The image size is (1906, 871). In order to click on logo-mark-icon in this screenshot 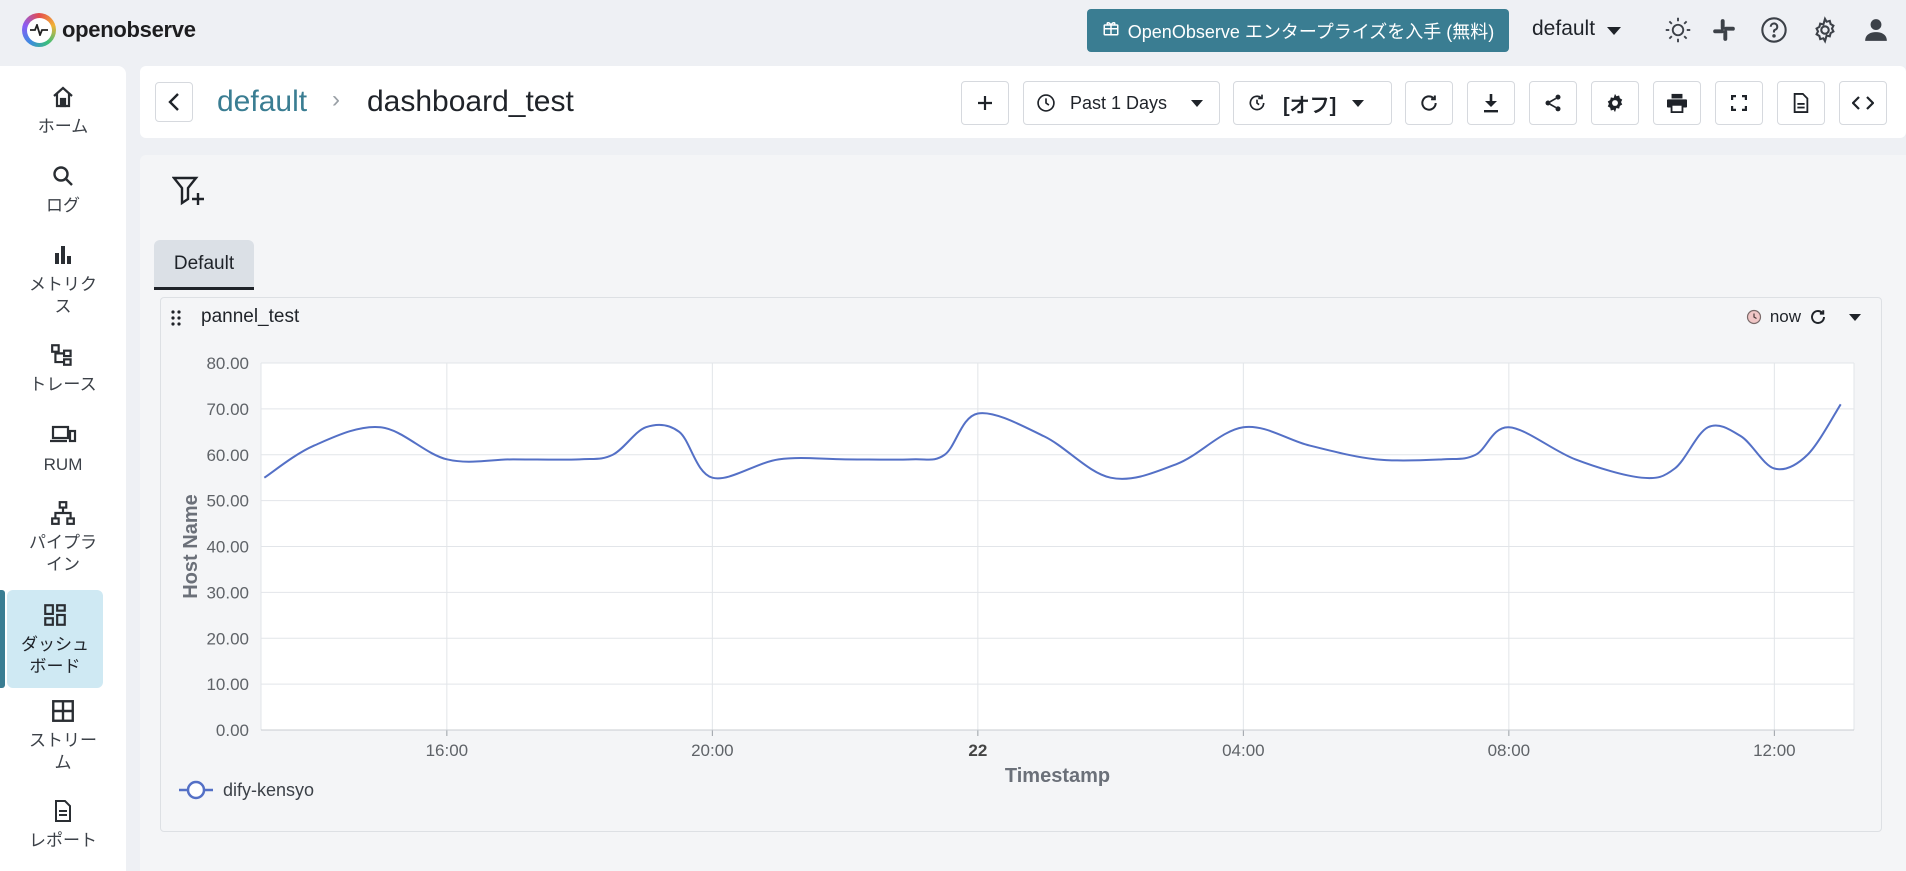, I will do `click(39, 30)`.